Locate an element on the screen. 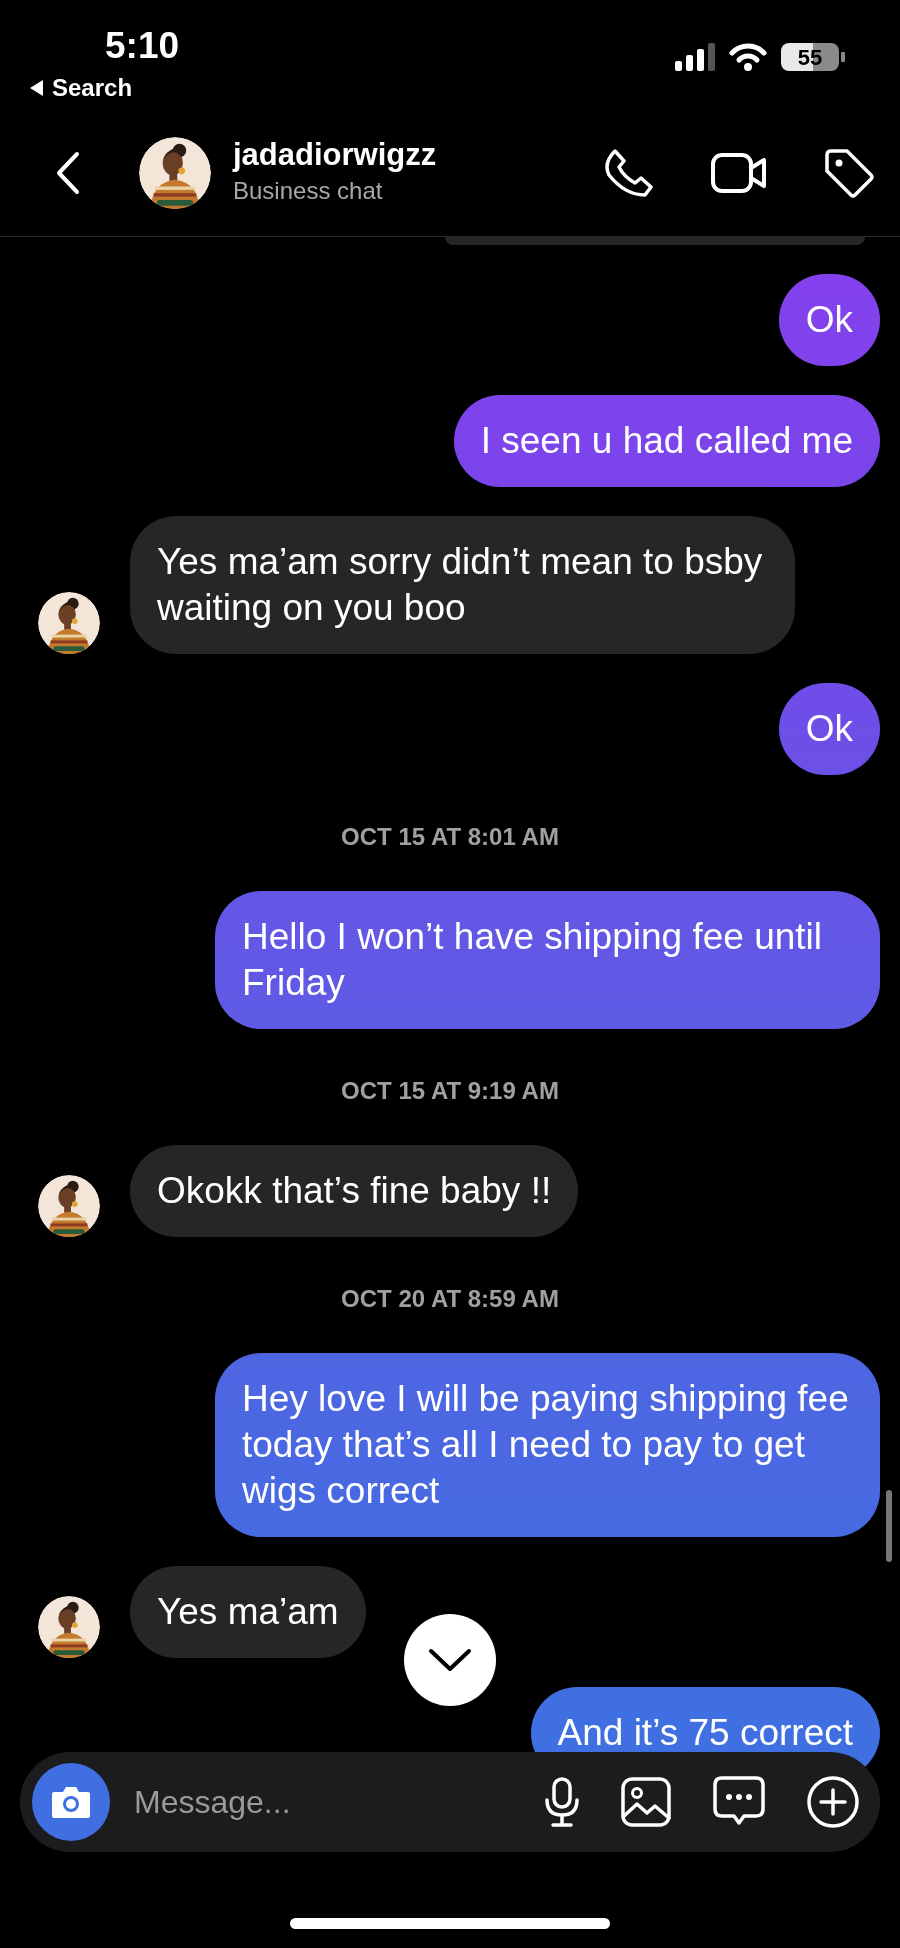  scrollbar is located at coordinates (889, 1526).